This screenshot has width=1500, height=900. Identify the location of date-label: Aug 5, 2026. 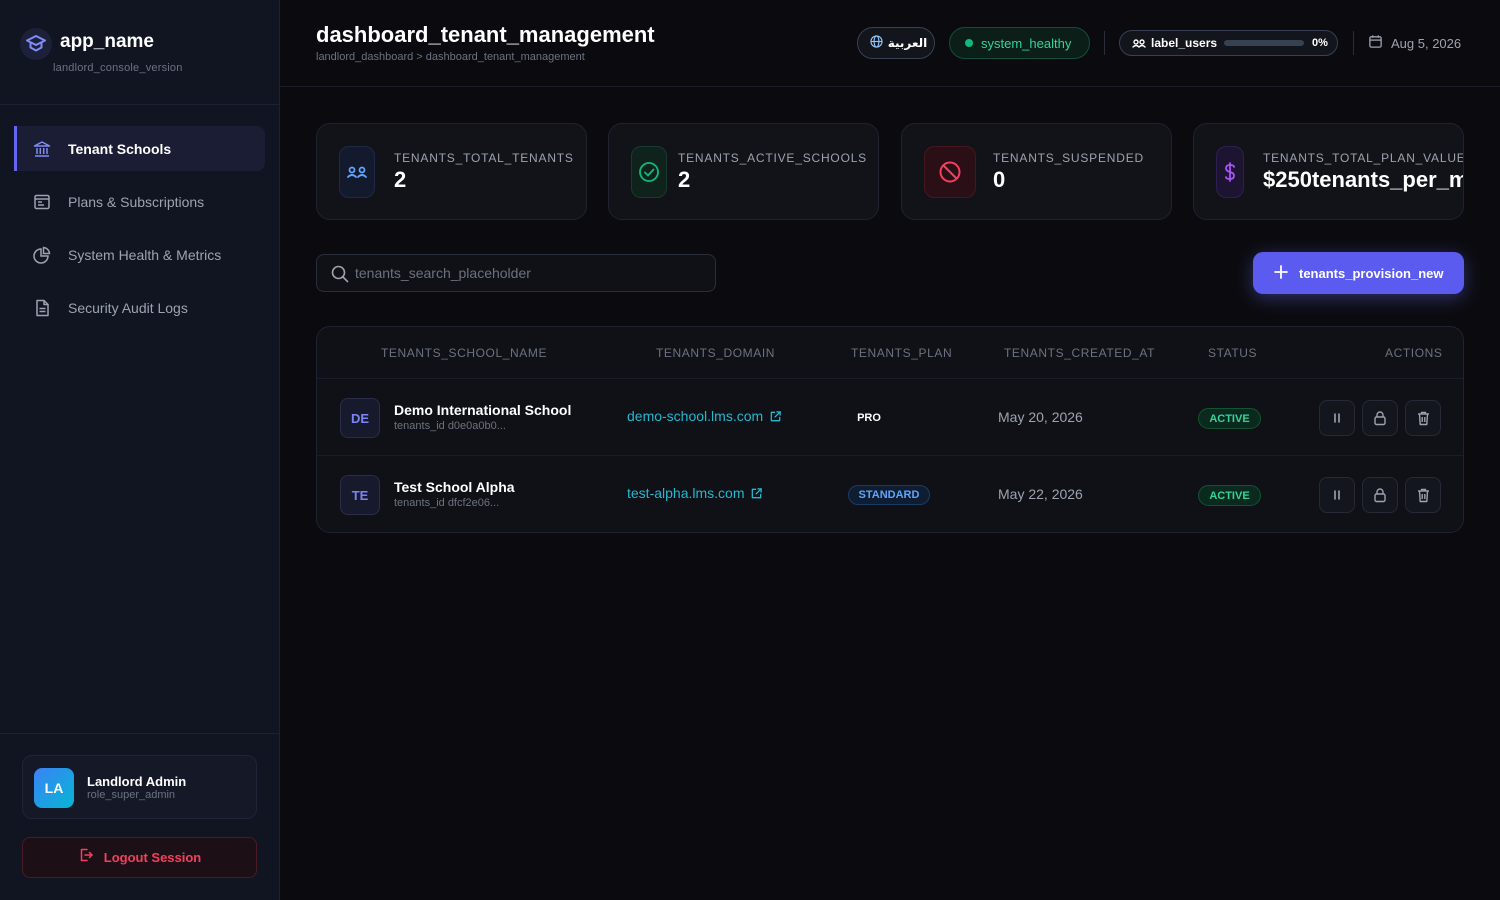
(1426, 43).